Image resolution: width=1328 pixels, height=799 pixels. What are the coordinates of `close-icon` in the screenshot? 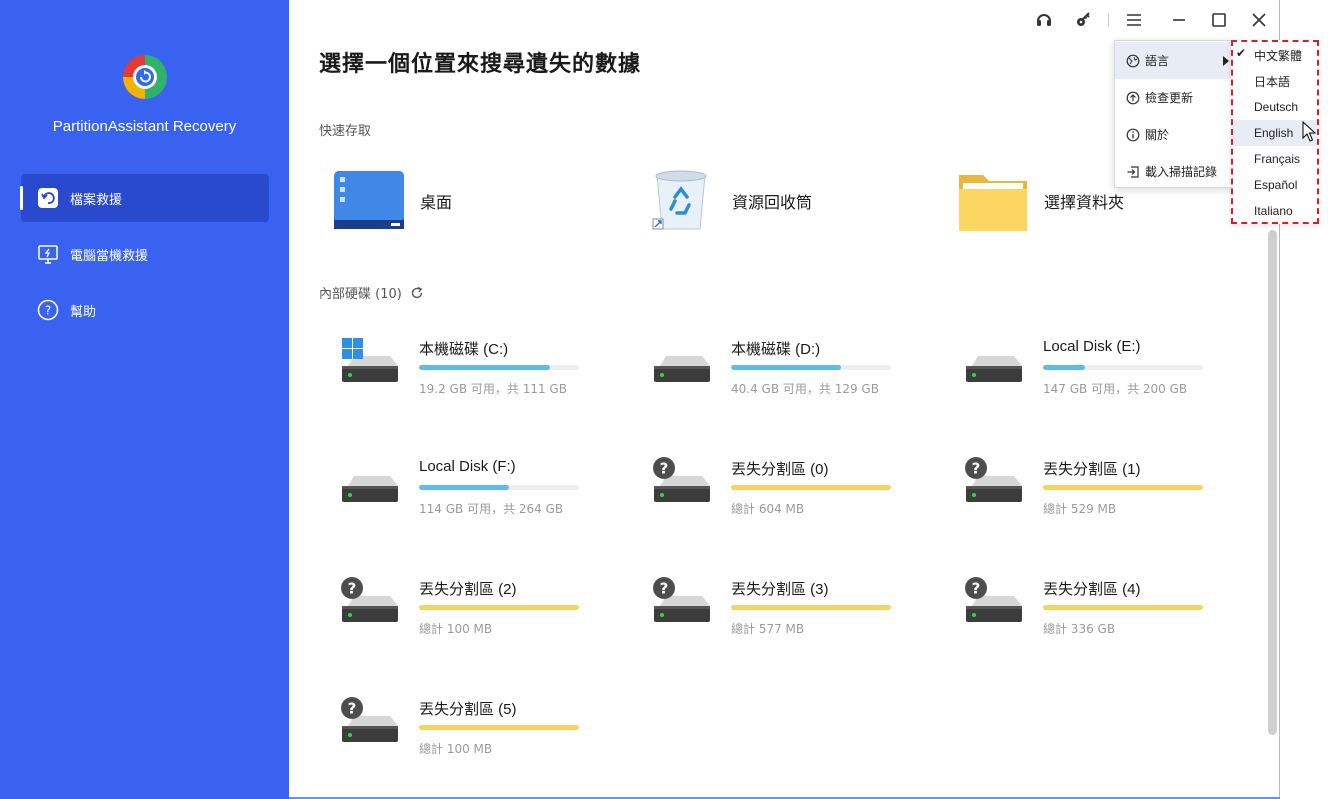 It's located at (1259, 20).